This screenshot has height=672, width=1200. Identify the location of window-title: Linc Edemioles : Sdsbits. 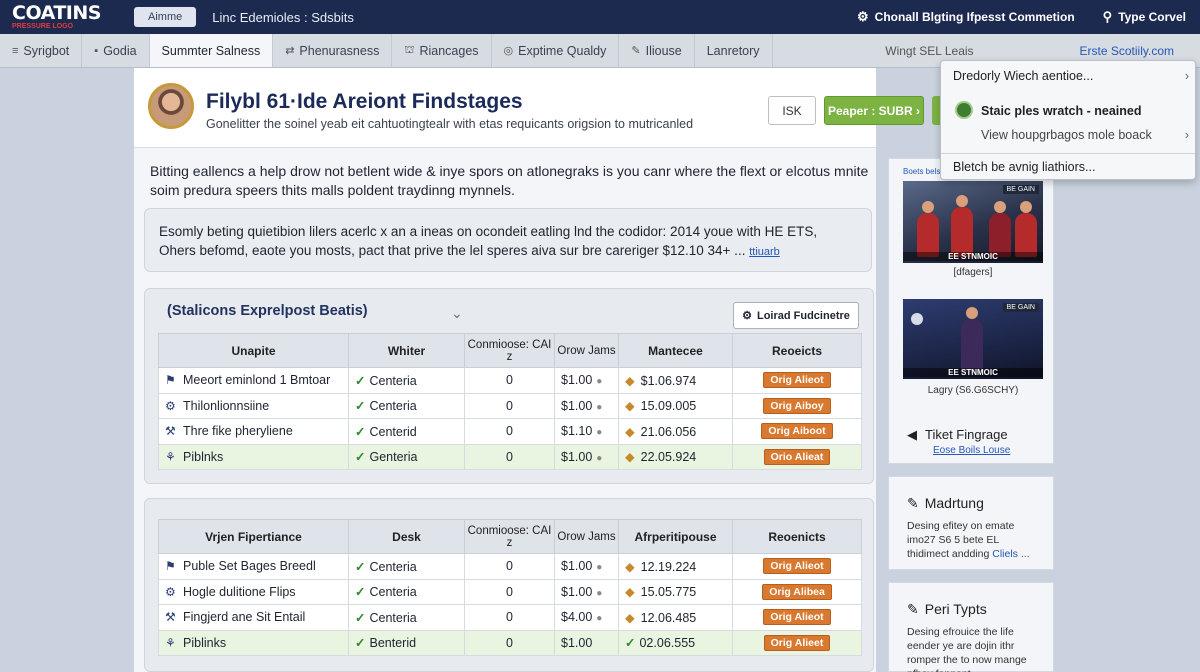
(283, 17).